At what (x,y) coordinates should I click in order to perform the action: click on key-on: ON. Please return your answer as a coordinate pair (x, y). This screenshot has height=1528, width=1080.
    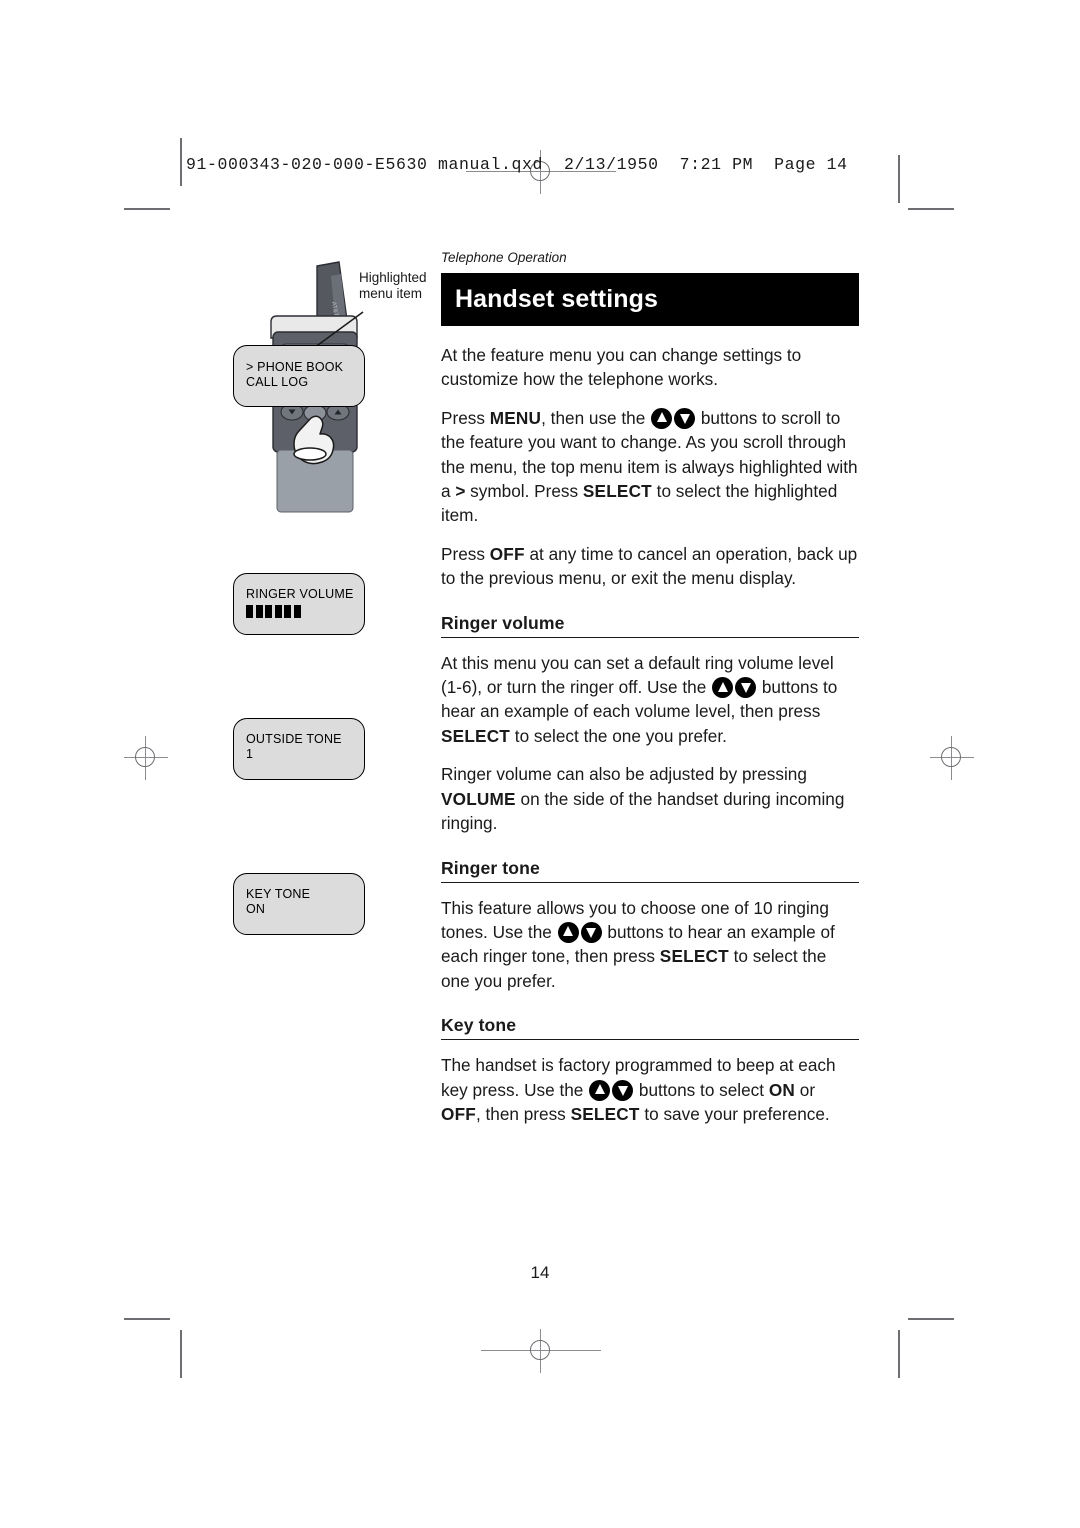
    Looking at the image, I should click on (782, 1089).